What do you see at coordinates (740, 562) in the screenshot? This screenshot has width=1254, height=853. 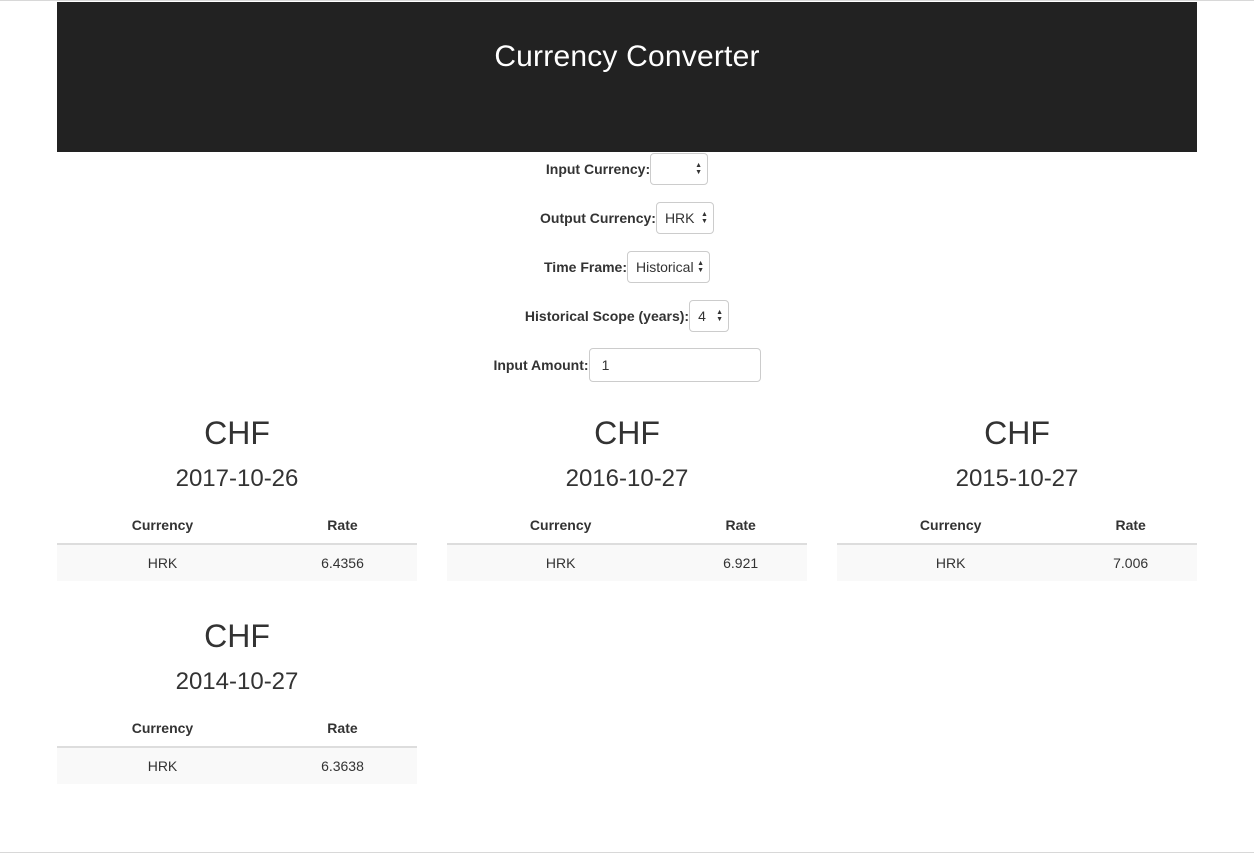 I see `cell-rate: 6.921` at bounding box center [740, 562].